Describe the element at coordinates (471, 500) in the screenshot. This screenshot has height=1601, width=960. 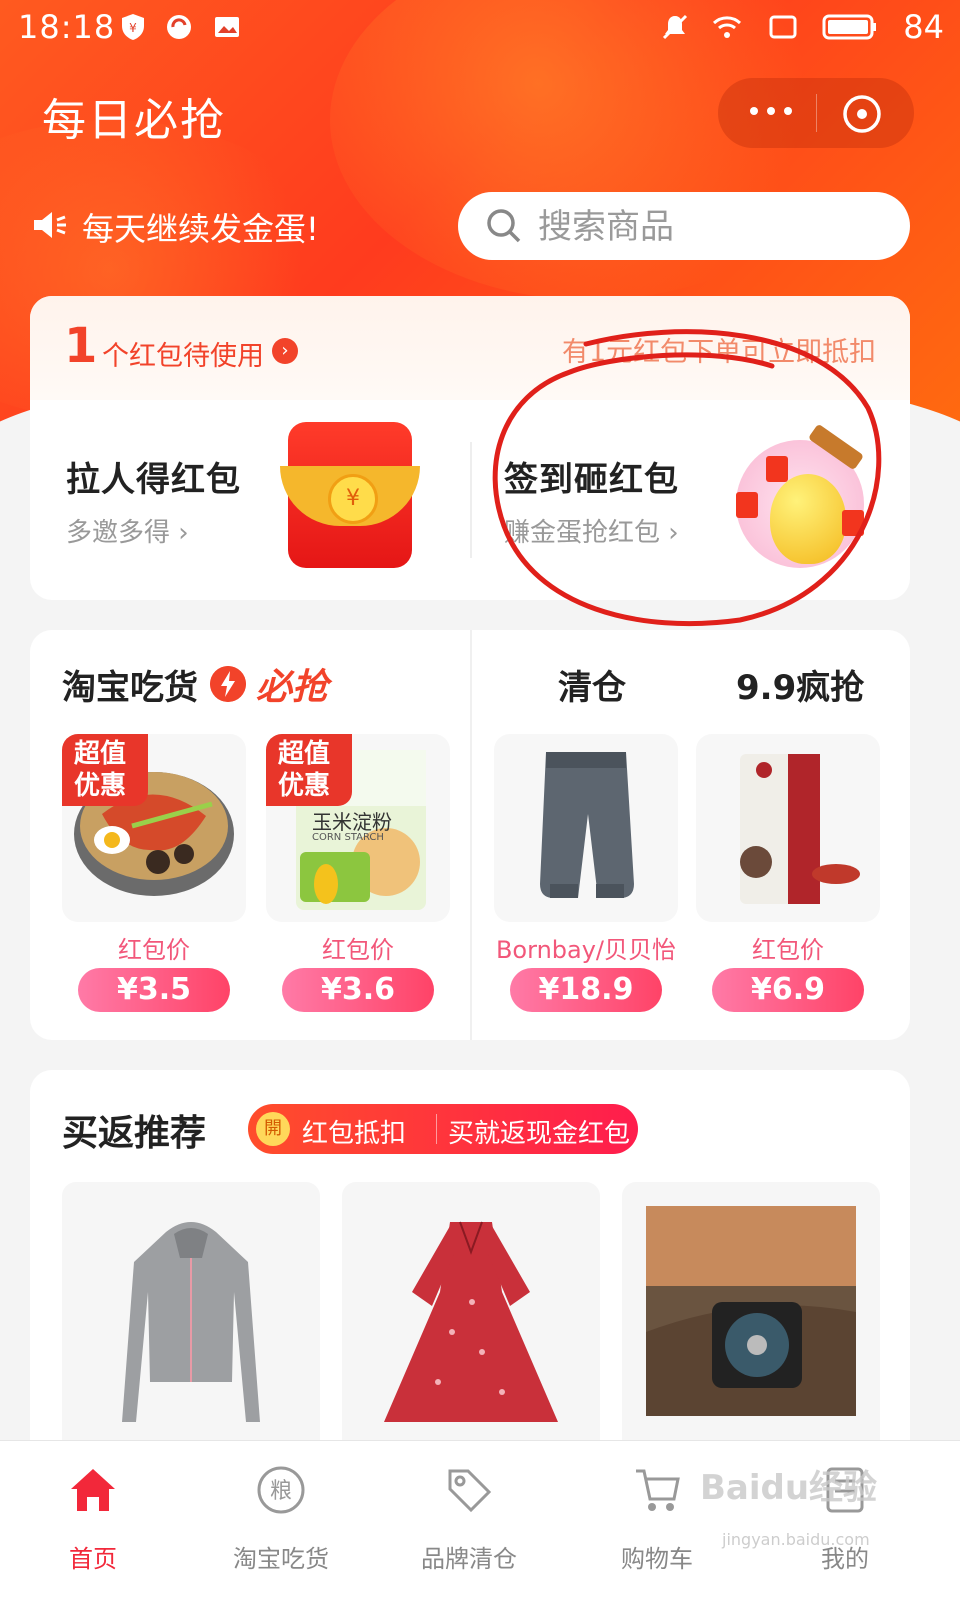
I see `action-divider` at that location.